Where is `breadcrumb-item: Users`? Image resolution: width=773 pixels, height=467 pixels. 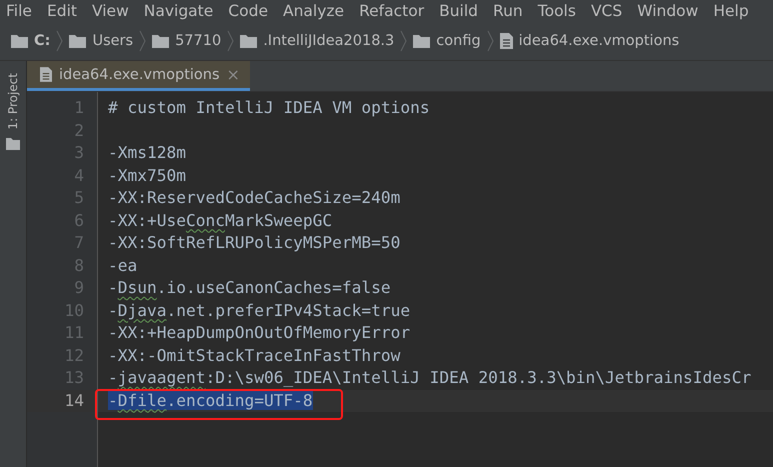
breadcrumb-item: Users is located at coordinates (113, 41).